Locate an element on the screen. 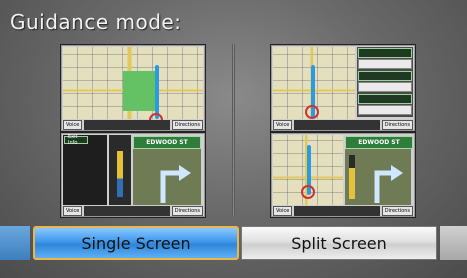  route-line is located at coordinates (157, 92).